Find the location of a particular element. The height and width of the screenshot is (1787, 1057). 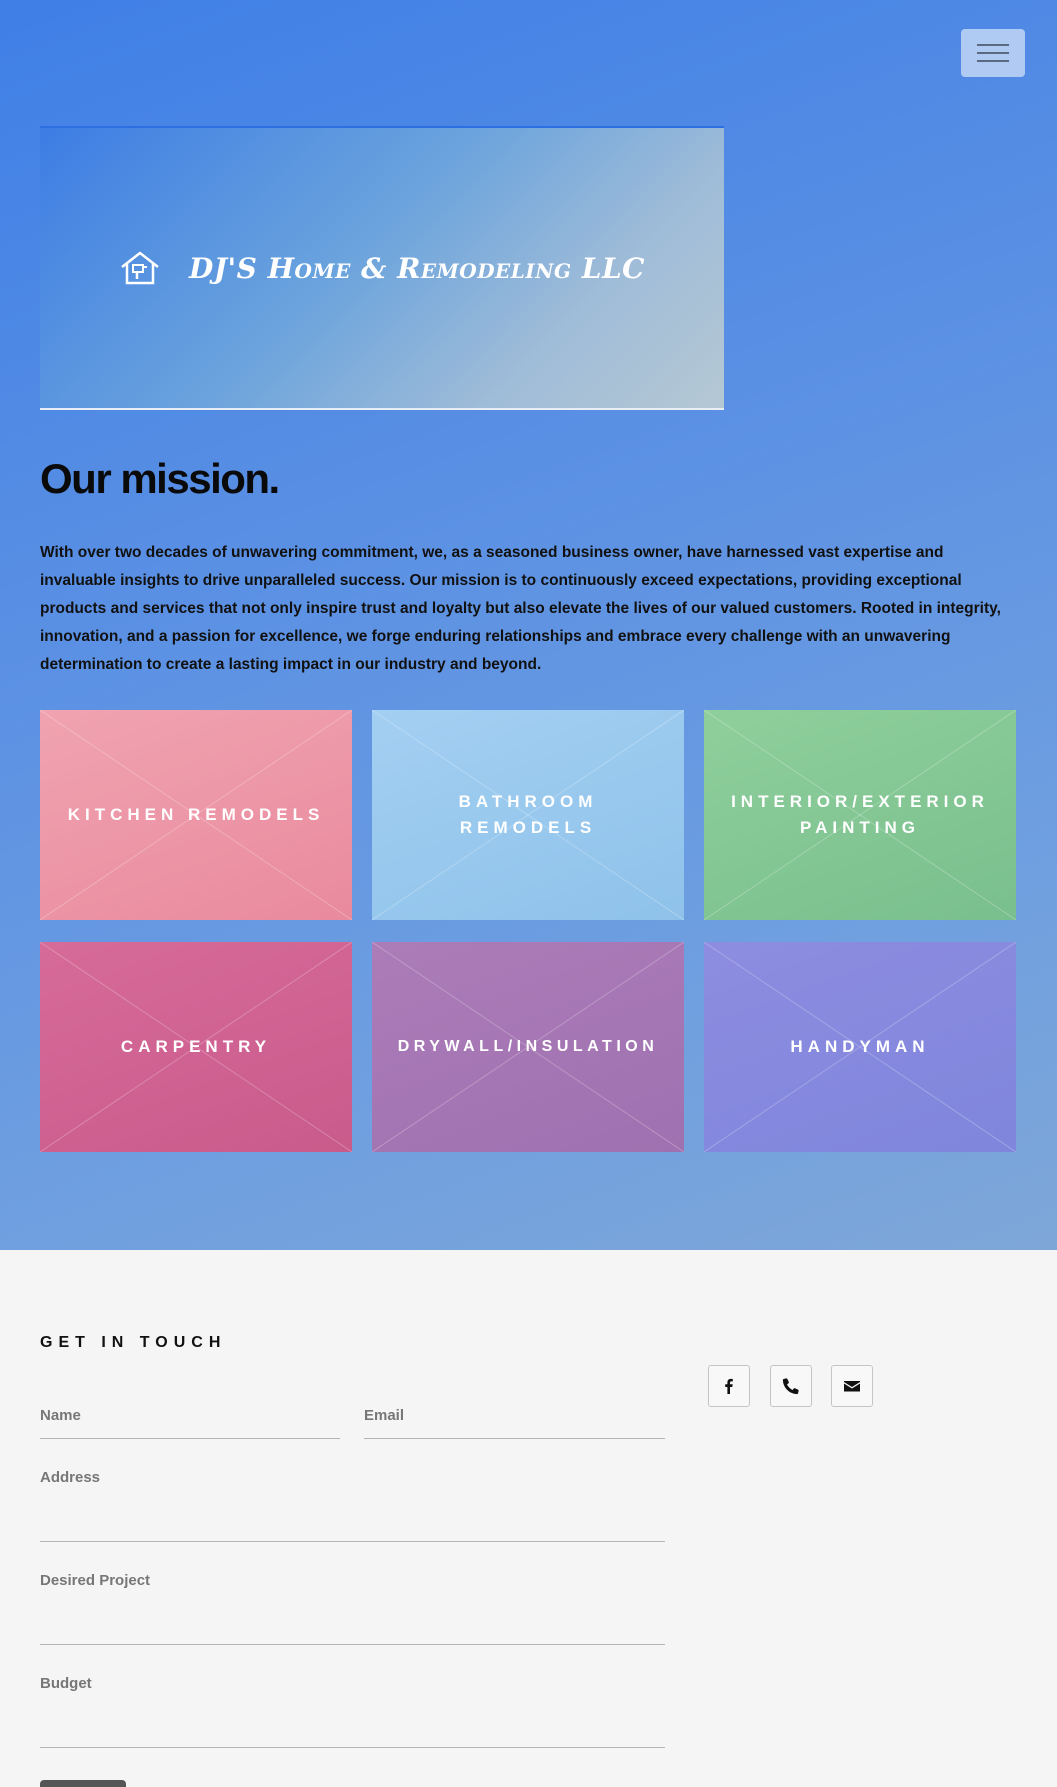

desired-project-label: Desired Project is located at coordinates (95, 1580).